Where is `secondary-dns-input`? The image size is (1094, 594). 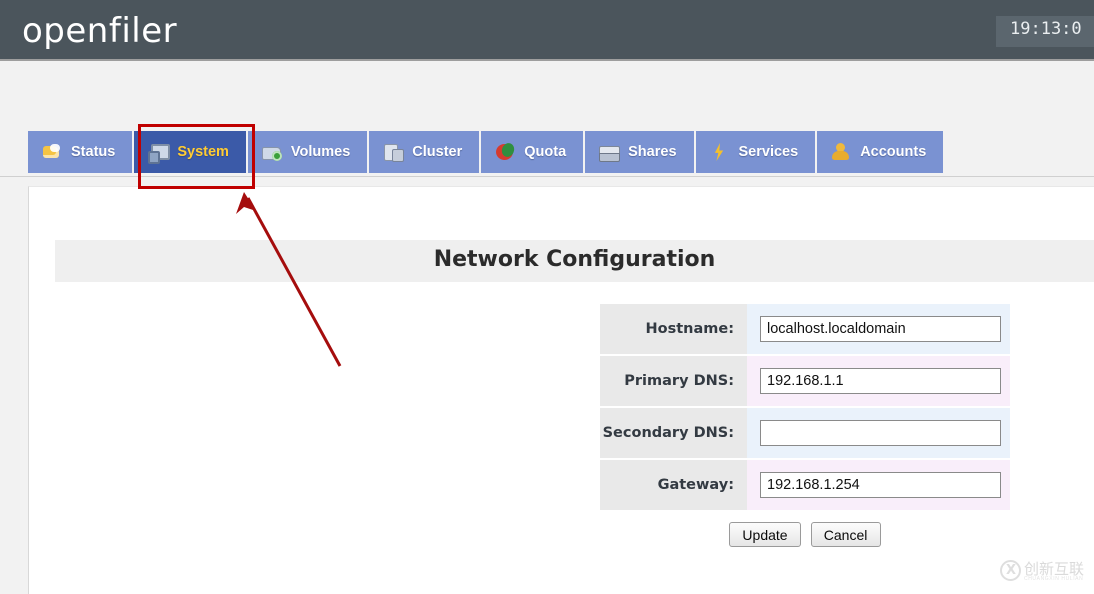
secondary-dns-input is located at coordinates (880, 433).